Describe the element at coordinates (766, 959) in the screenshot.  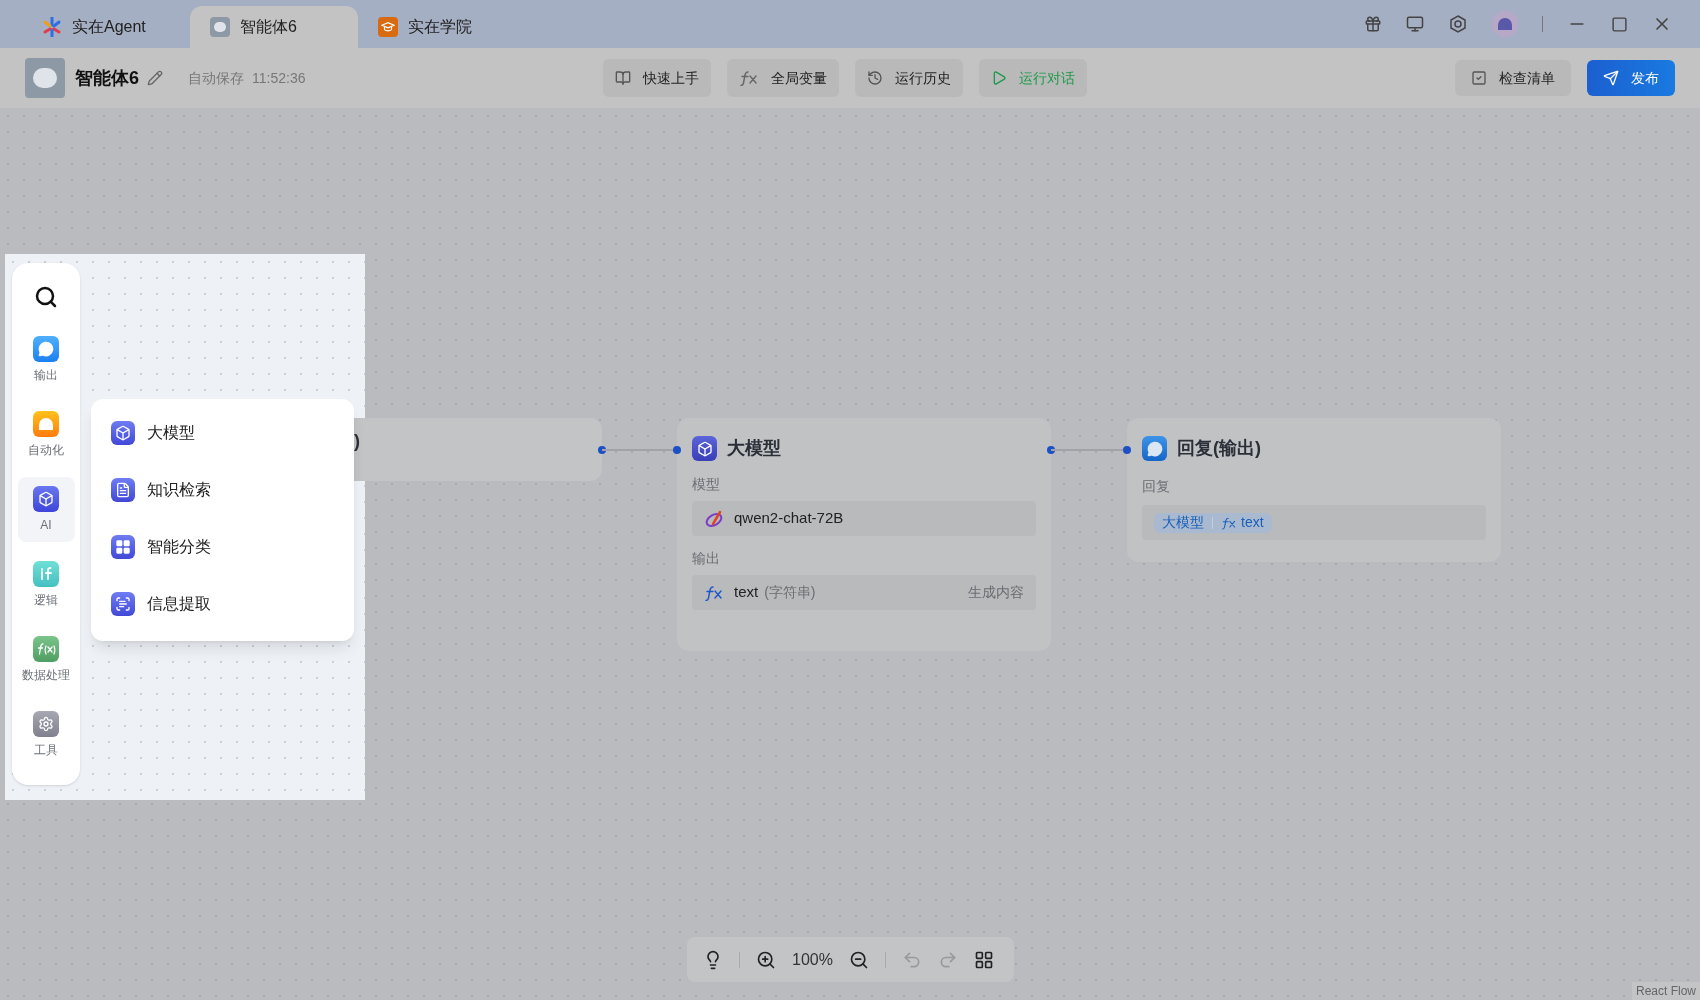
I see `zoom-in-icon` at that location.